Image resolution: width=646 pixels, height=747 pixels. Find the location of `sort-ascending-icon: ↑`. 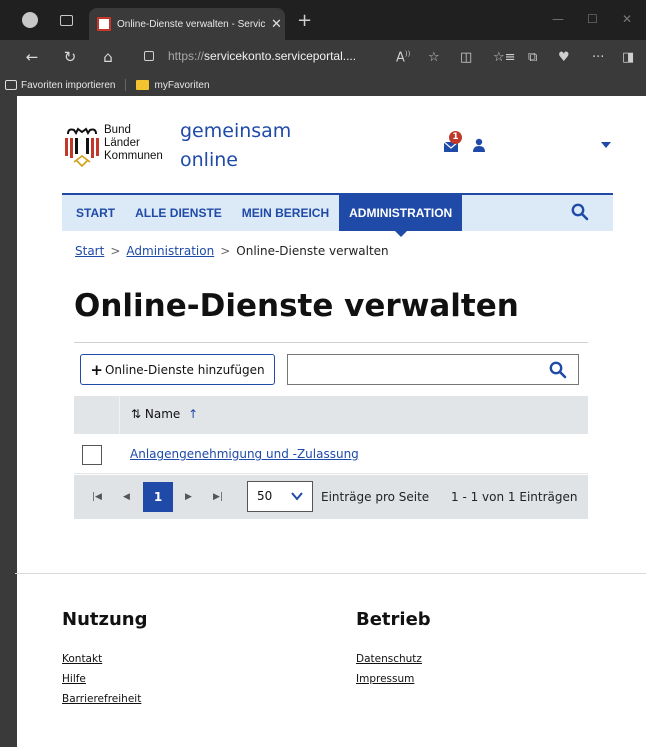

sort-ascending-icon: ↑ is located at coordinates (193, 414).